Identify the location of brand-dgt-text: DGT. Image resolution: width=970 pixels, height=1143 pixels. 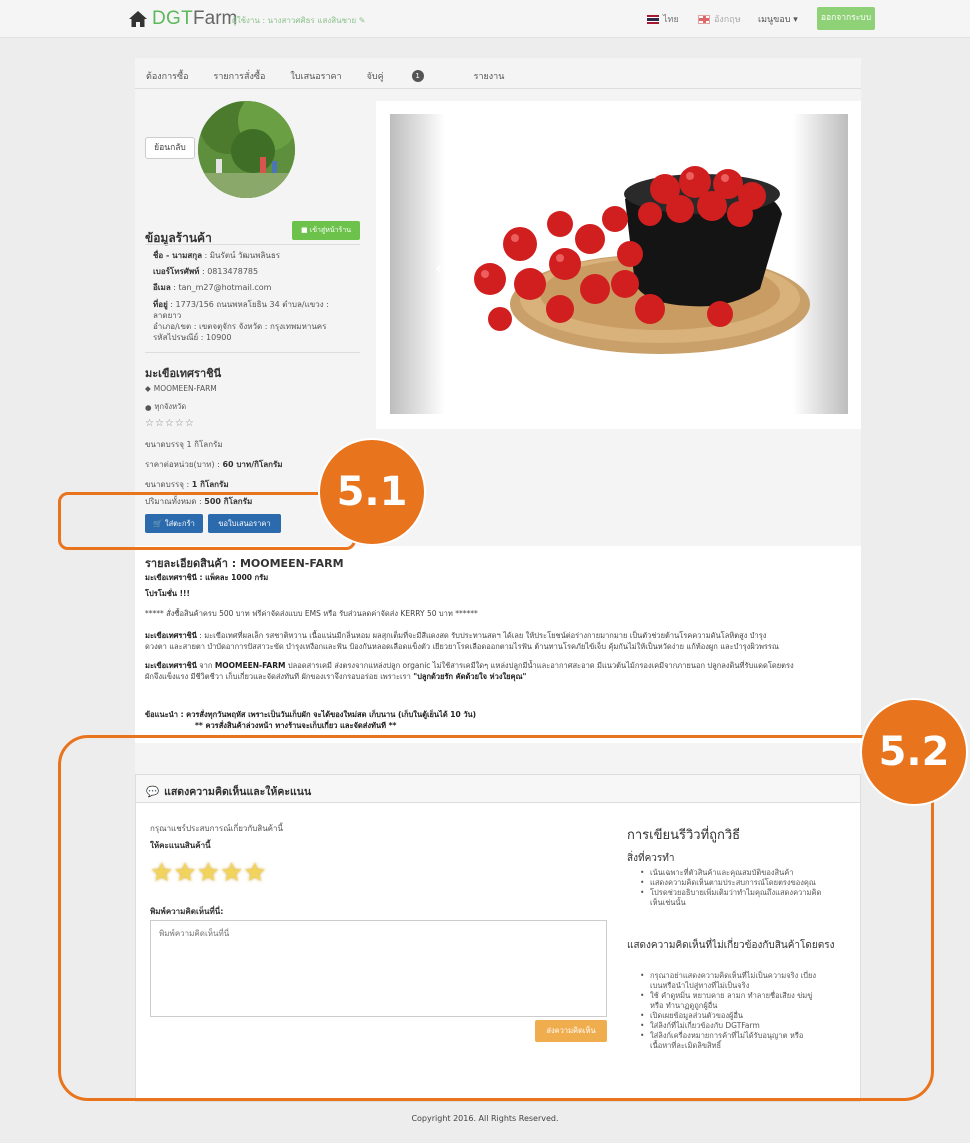
(173, 18).